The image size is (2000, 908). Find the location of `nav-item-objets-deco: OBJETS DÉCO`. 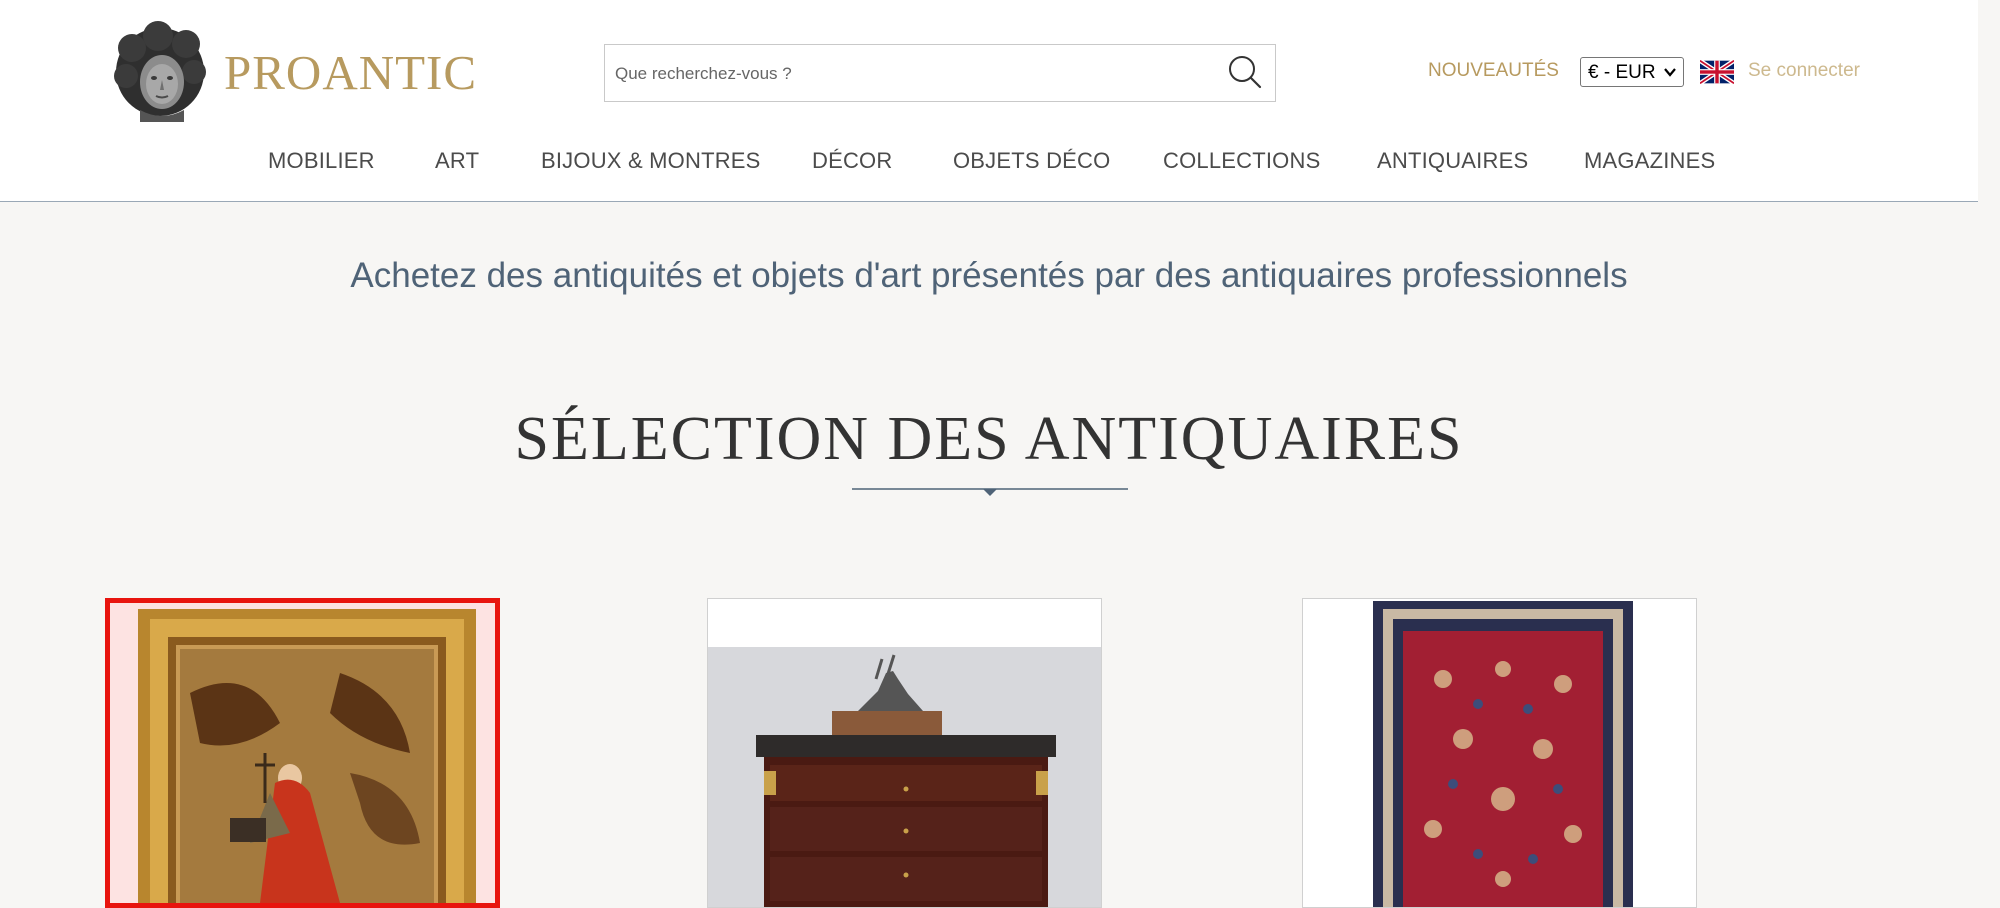

nav-item-objets-deco: OBJETS DÉCO is located at coordinates (1031, 161).